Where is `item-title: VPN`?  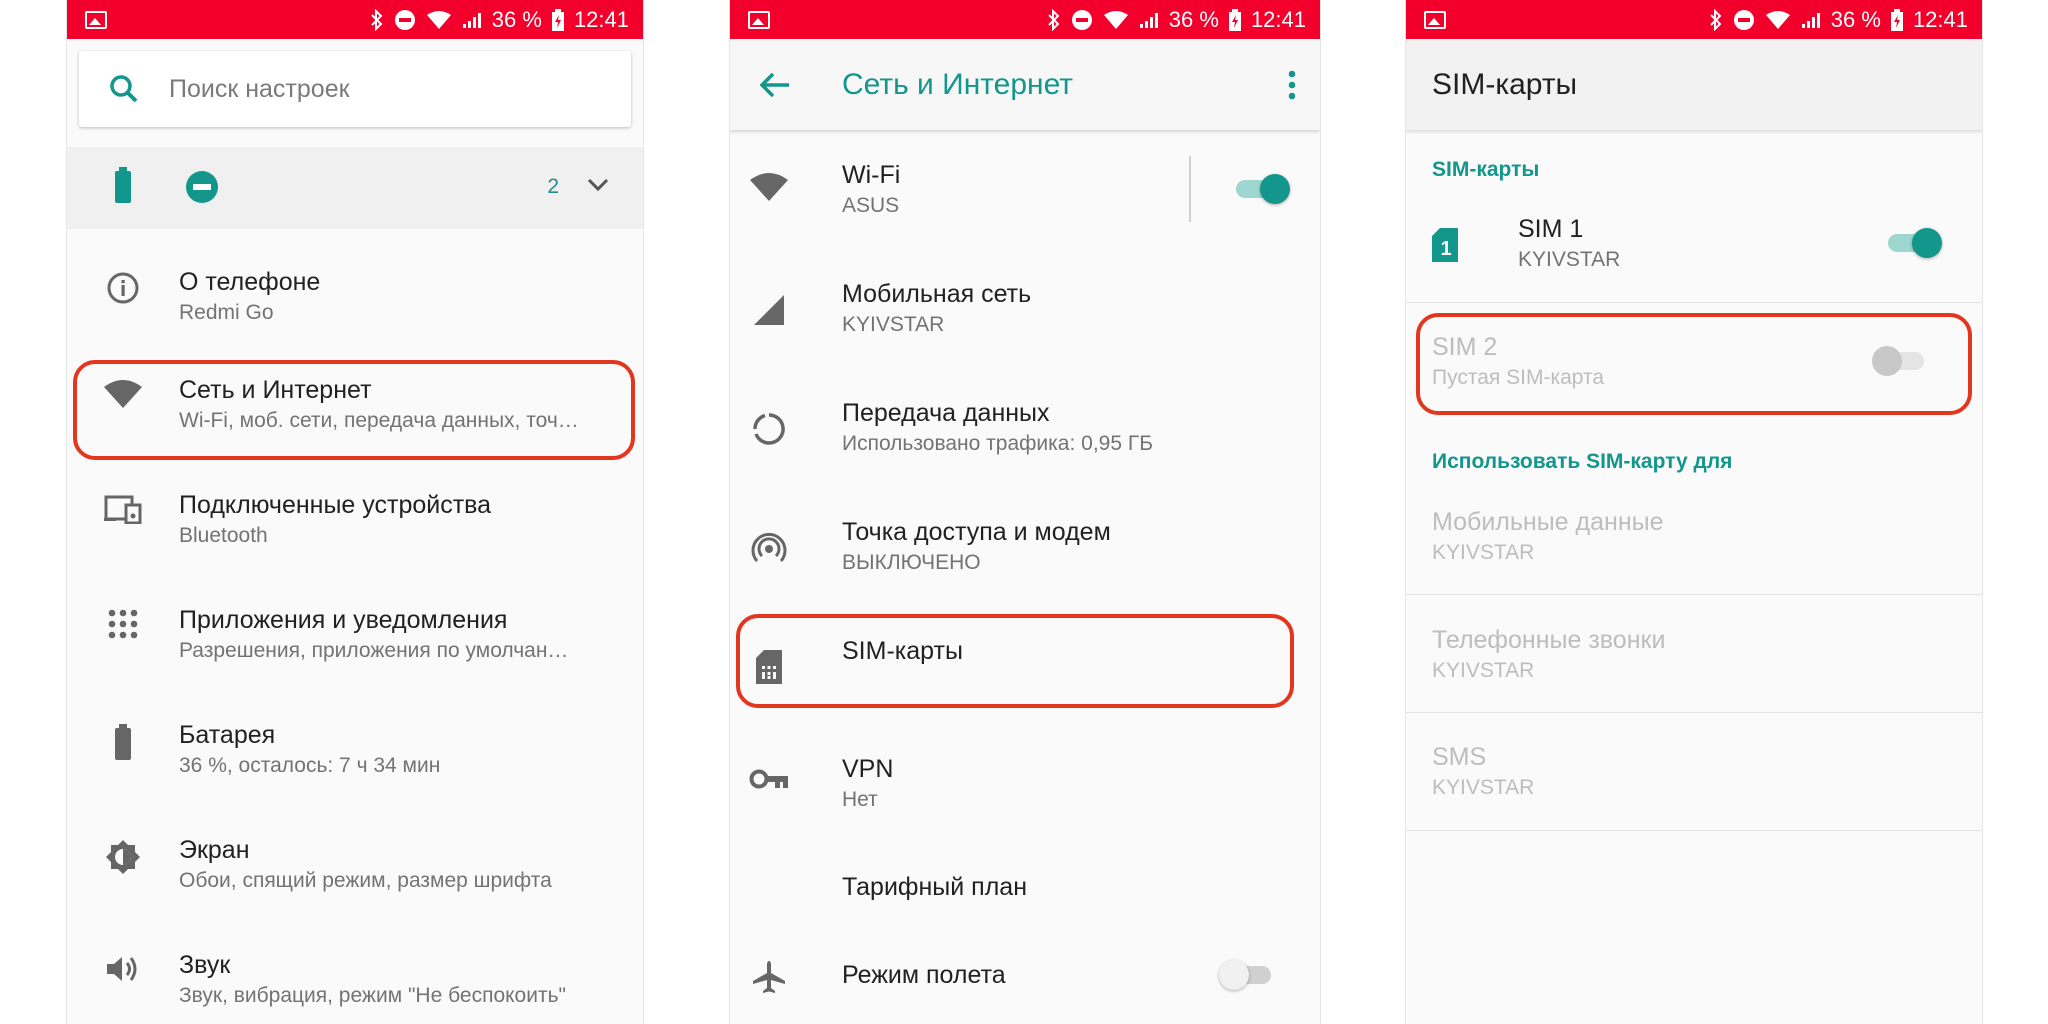
item-title: VPN is located at coordinates (868, 769).